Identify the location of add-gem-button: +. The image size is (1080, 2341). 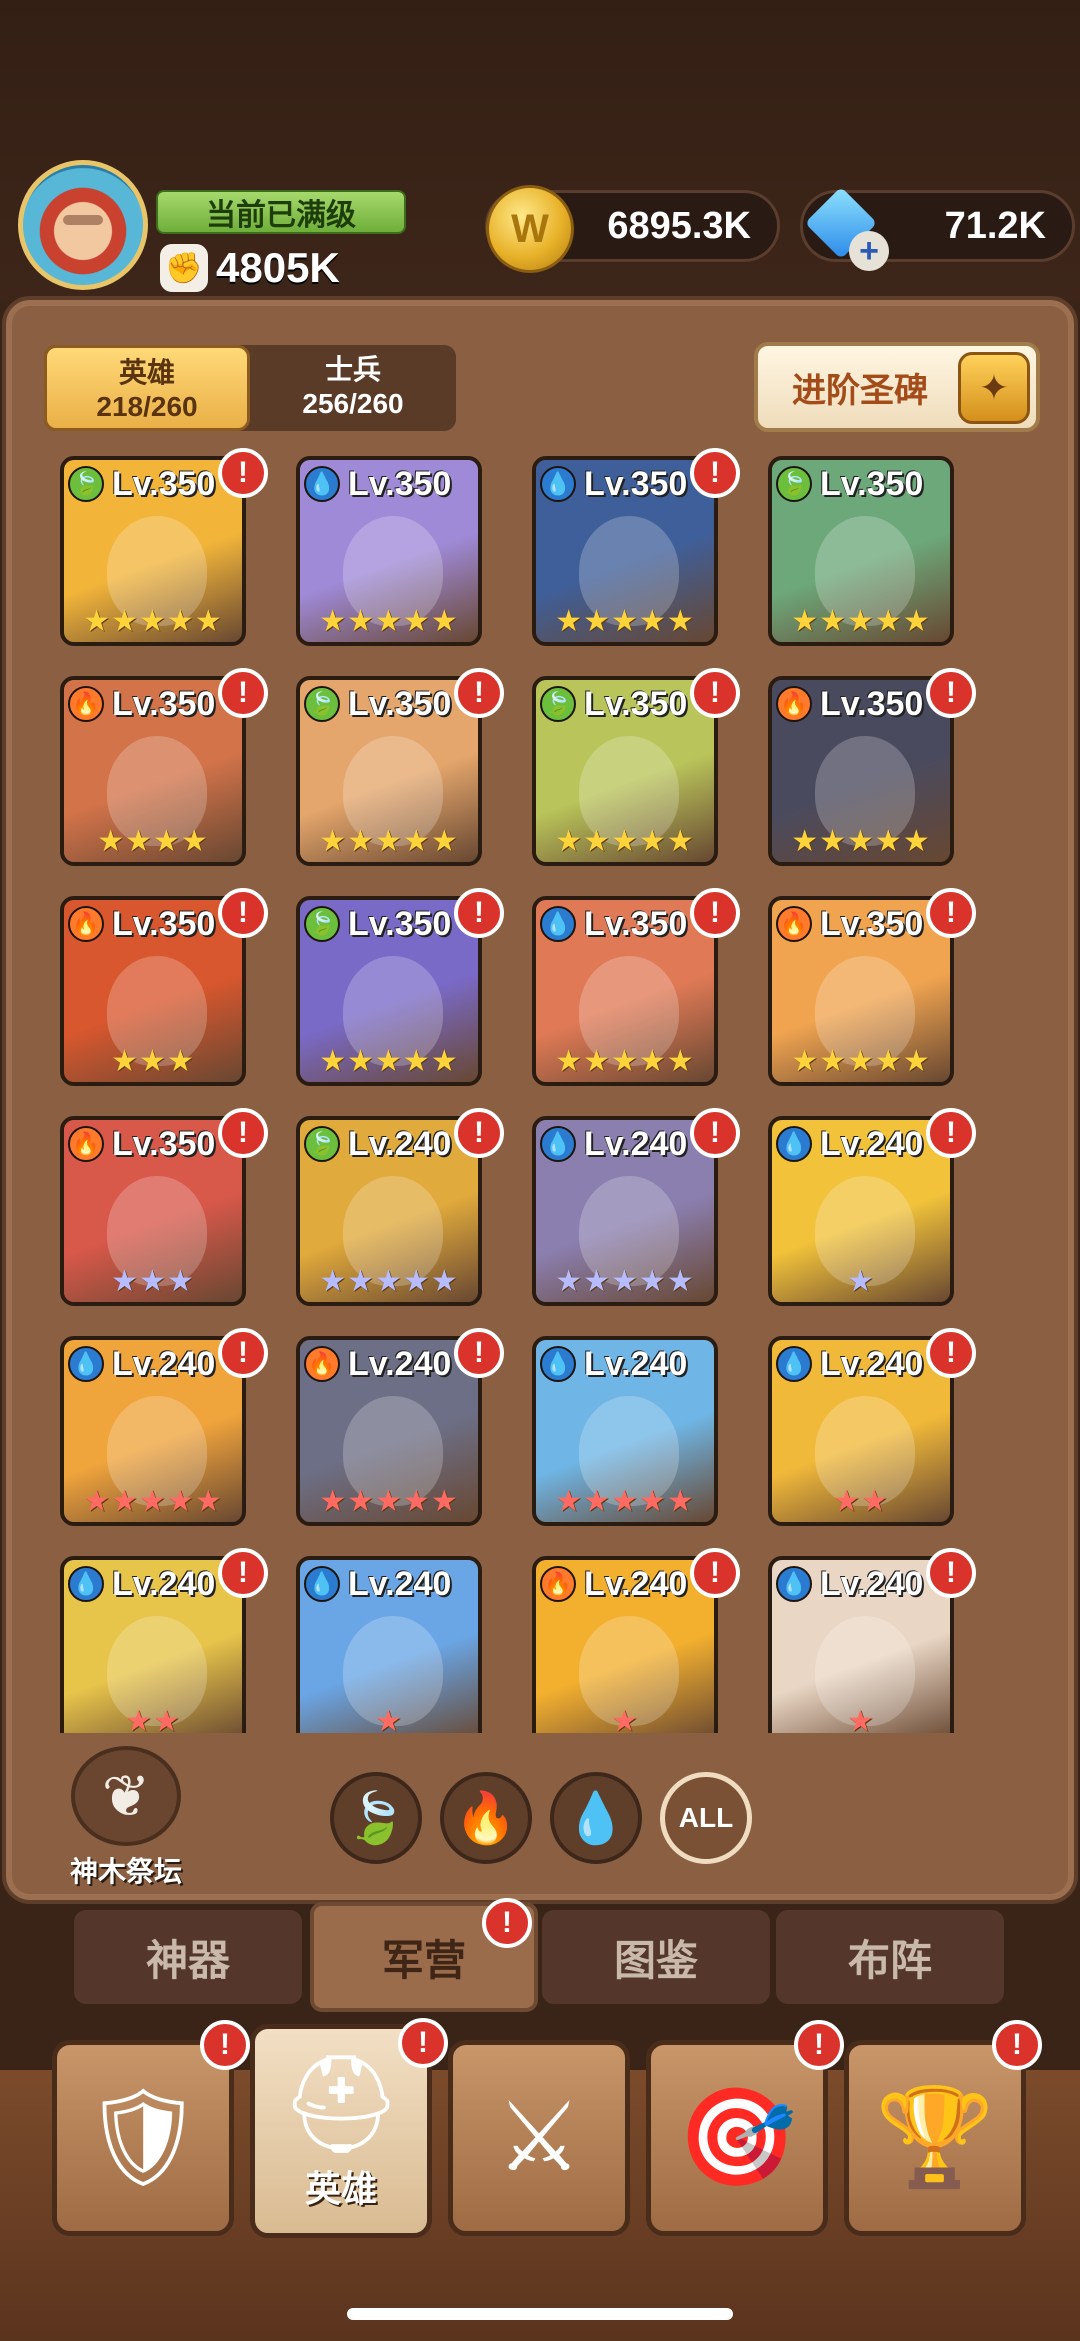
(869, 251).